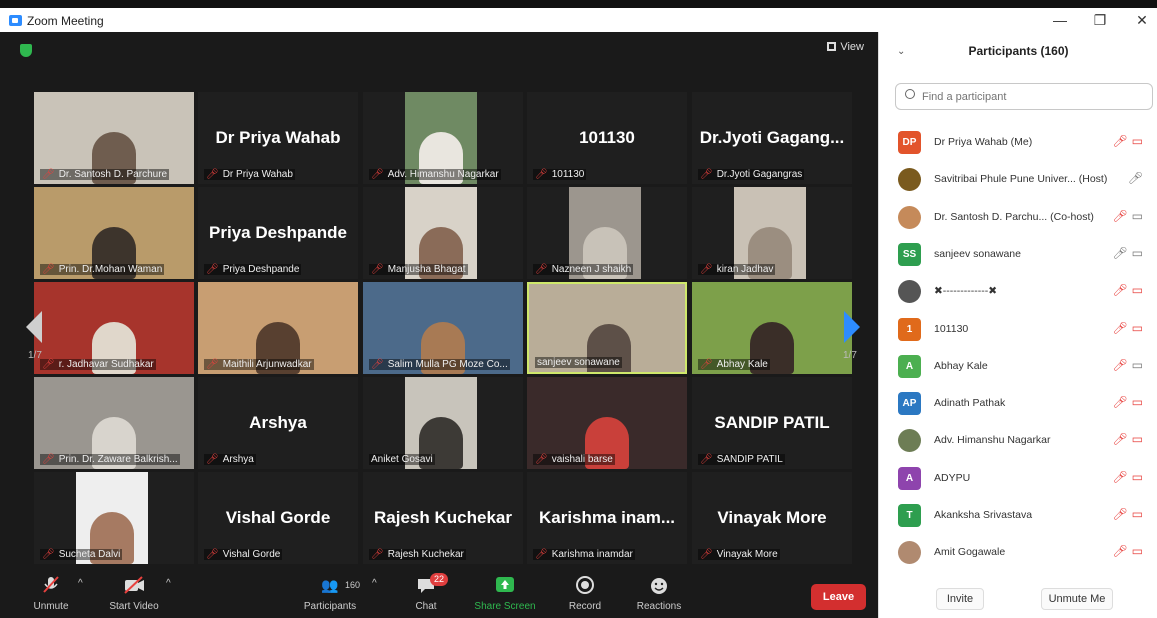 The height and width of the screenshot is (618, 1157). Describe the element at coordinates (443, 138) in the screenshot. I see `participant-video-tile: 🎤︎ Adv. Himanshu Nagarkar` at that location.